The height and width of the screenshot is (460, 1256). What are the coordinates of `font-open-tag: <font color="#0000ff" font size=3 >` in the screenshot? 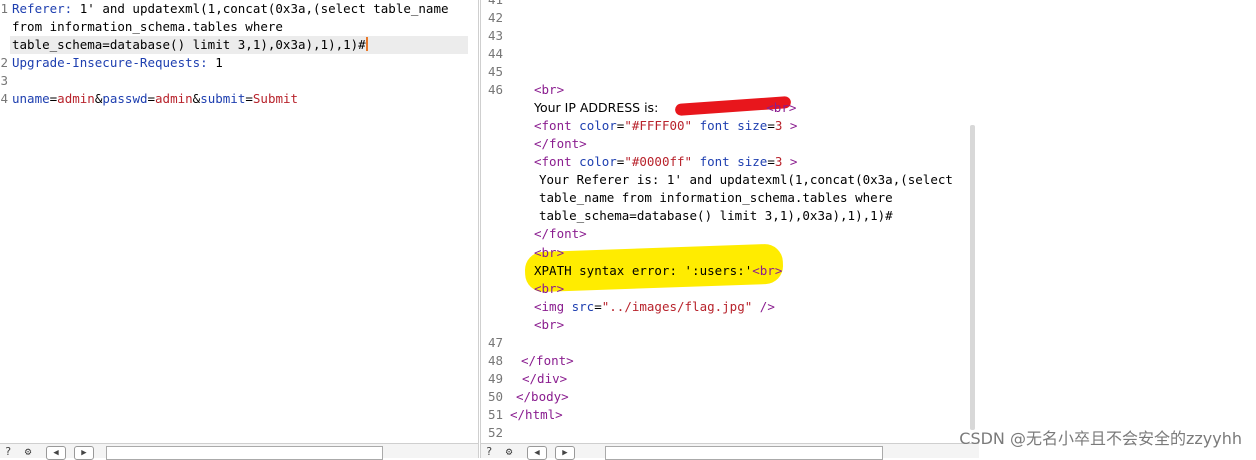 It's located at (666, 161).